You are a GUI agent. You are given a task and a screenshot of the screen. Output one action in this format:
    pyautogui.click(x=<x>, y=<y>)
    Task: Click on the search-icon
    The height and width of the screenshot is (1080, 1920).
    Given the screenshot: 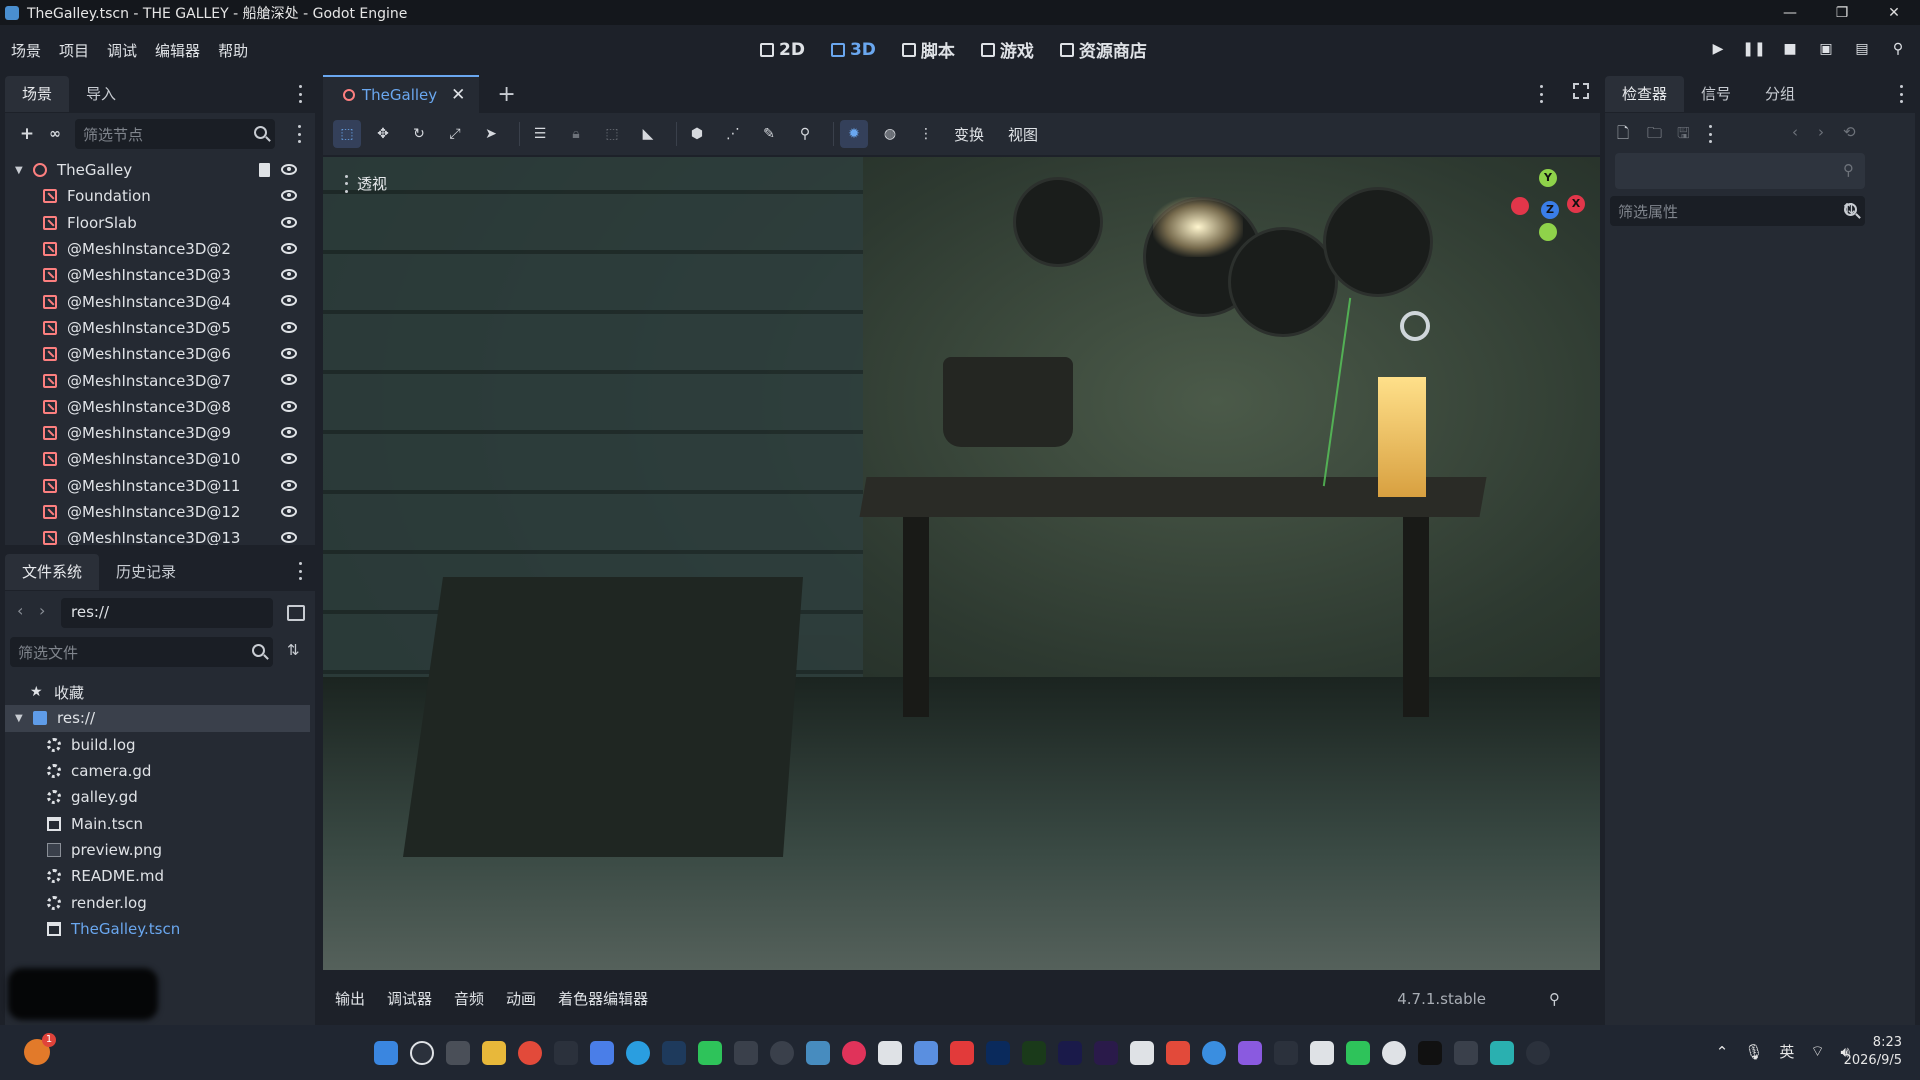 What is the action you would take?
    pyautogui.click(x=422, y=1053)
    